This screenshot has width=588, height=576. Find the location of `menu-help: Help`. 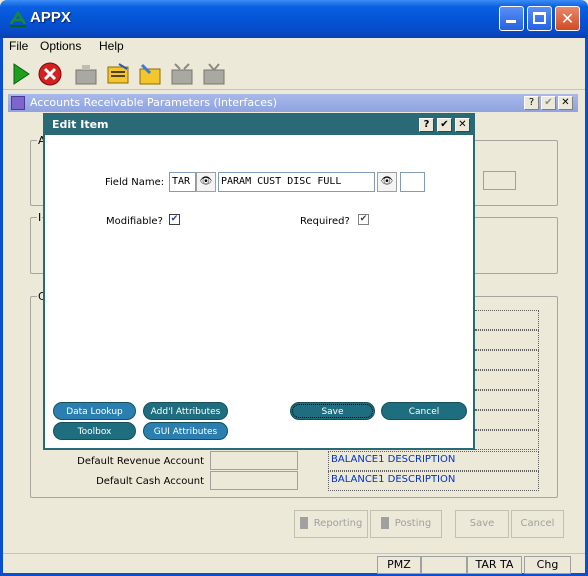

menu-help: Help is located at coordinates (111, 46).